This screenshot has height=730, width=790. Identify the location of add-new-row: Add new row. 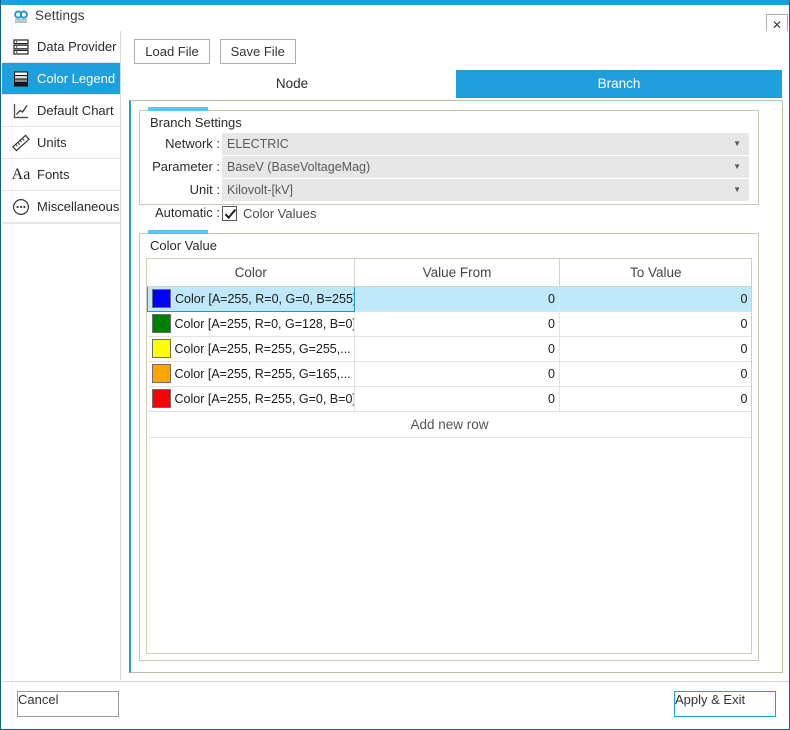
(449, 424).